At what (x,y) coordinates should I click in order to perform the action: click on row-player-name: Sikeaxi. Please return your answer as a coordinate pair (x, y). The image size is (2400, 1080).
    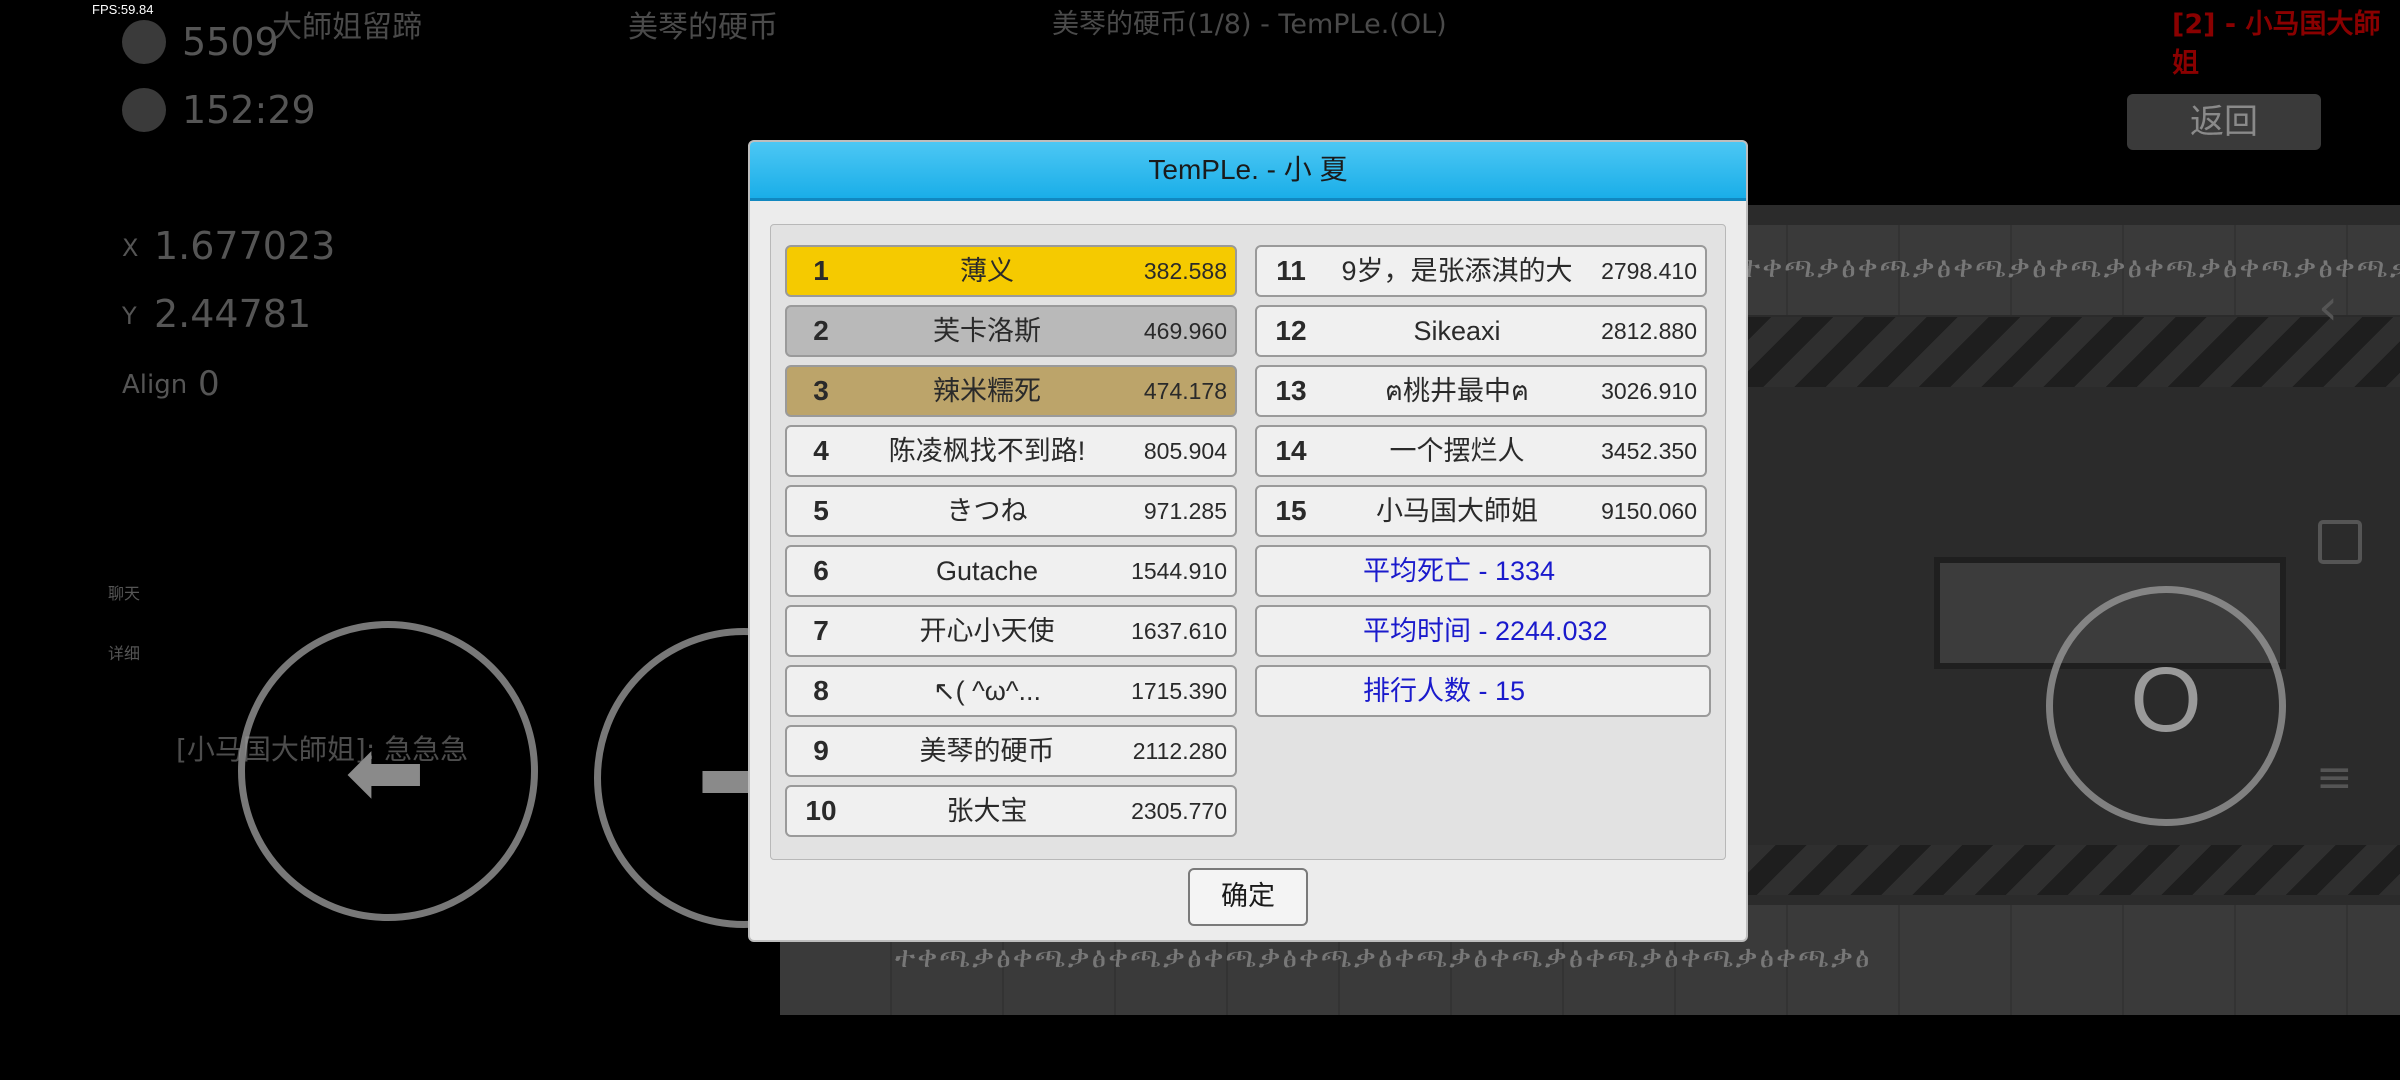
    Looking at the image, I should click on (1457, 331).